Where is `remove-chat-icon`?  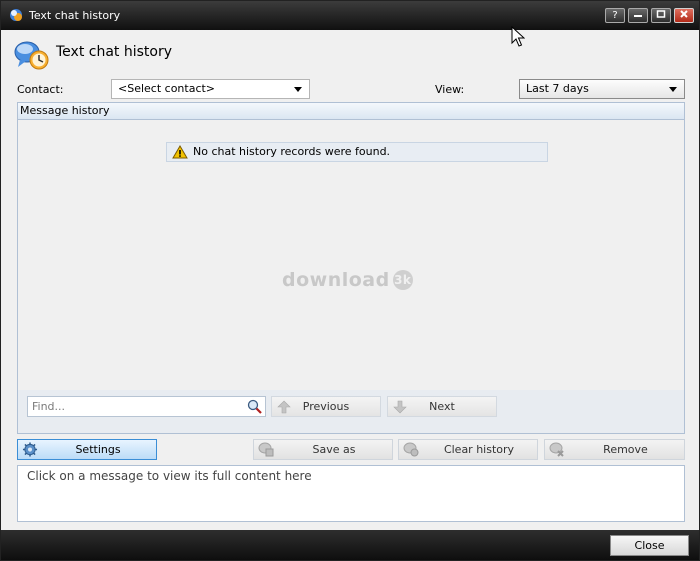
remove-chat-icon is located at coordinates (556, 449).